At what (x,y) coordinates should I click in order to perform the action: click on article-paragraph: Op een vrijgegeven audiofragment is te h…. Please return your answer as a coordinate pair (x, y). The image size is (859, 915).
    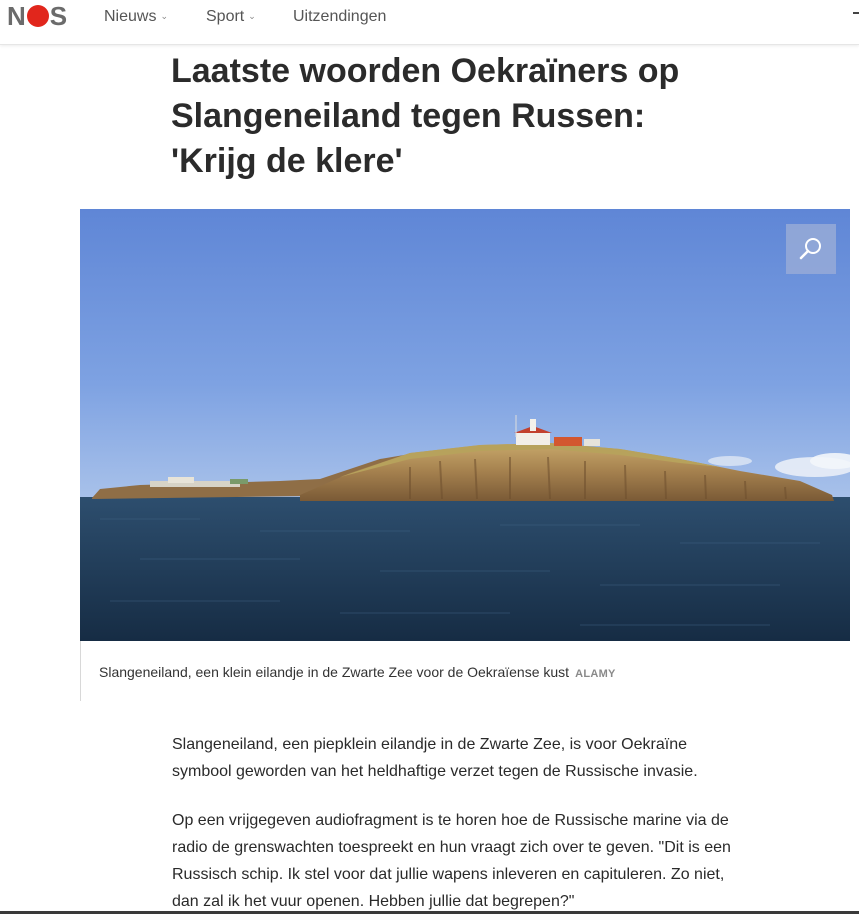
    Looking at the image, I should click on (462, 861).